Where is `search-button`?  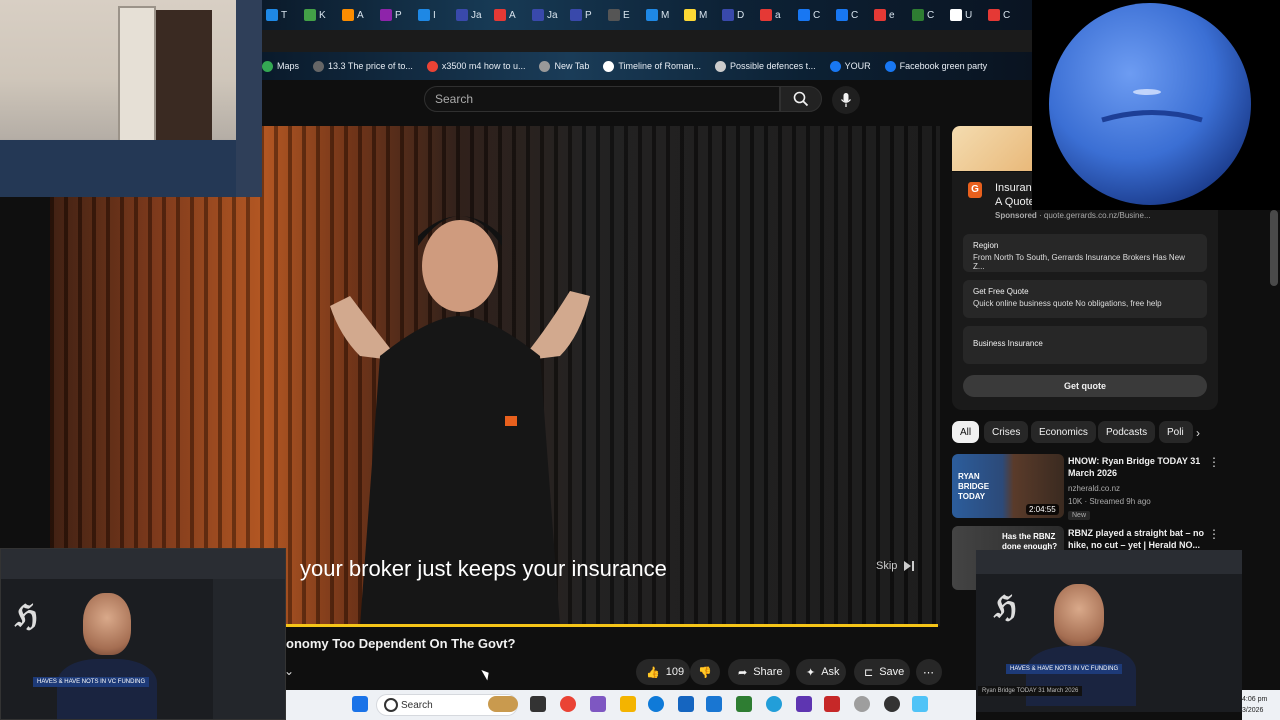
search-button is located at coordinates (801, 99).